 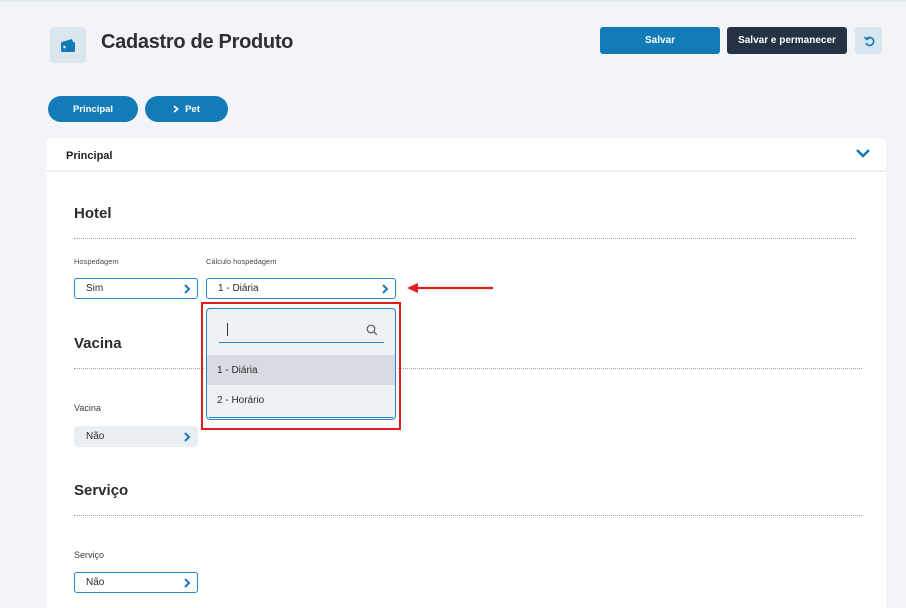 I want to click on chevron-down-icon, so click(x=863, y=153).